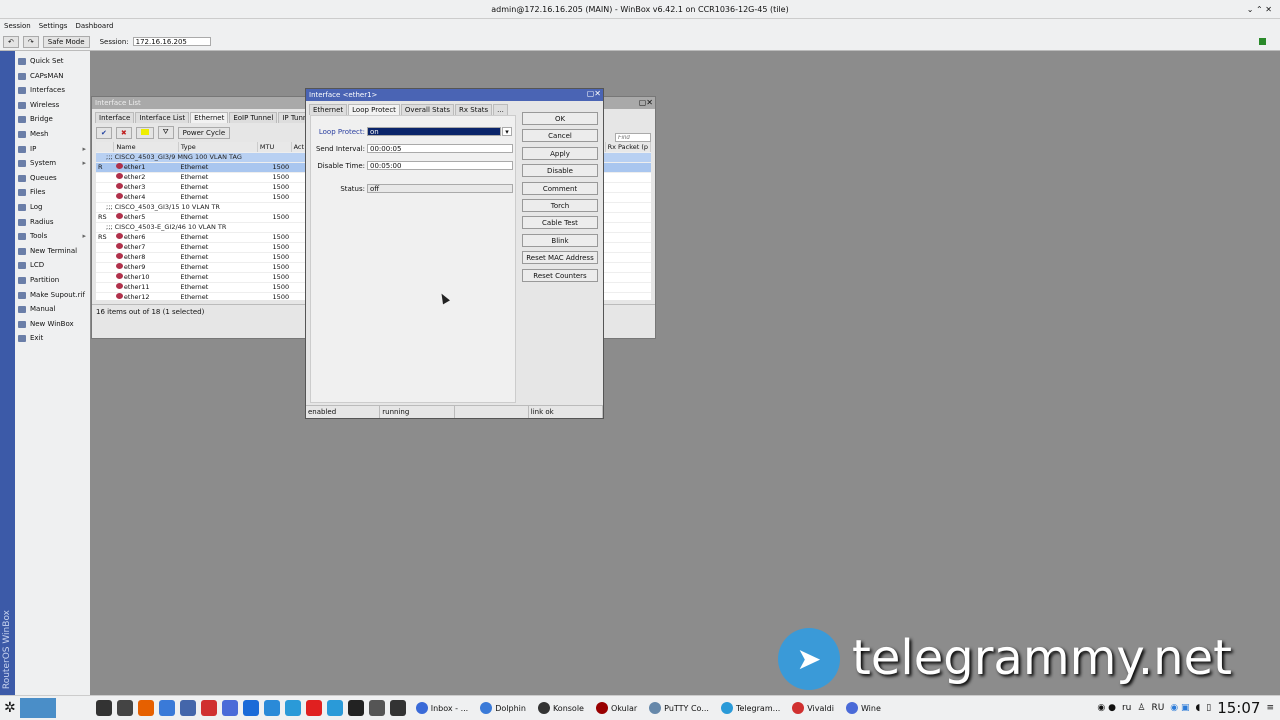 Image resolution: width=1280 pixels, height=720 pixels. Describe the element at coordinates (10, 708) in the screenshot. I see `app-launcher-icon: ✲` at that location.